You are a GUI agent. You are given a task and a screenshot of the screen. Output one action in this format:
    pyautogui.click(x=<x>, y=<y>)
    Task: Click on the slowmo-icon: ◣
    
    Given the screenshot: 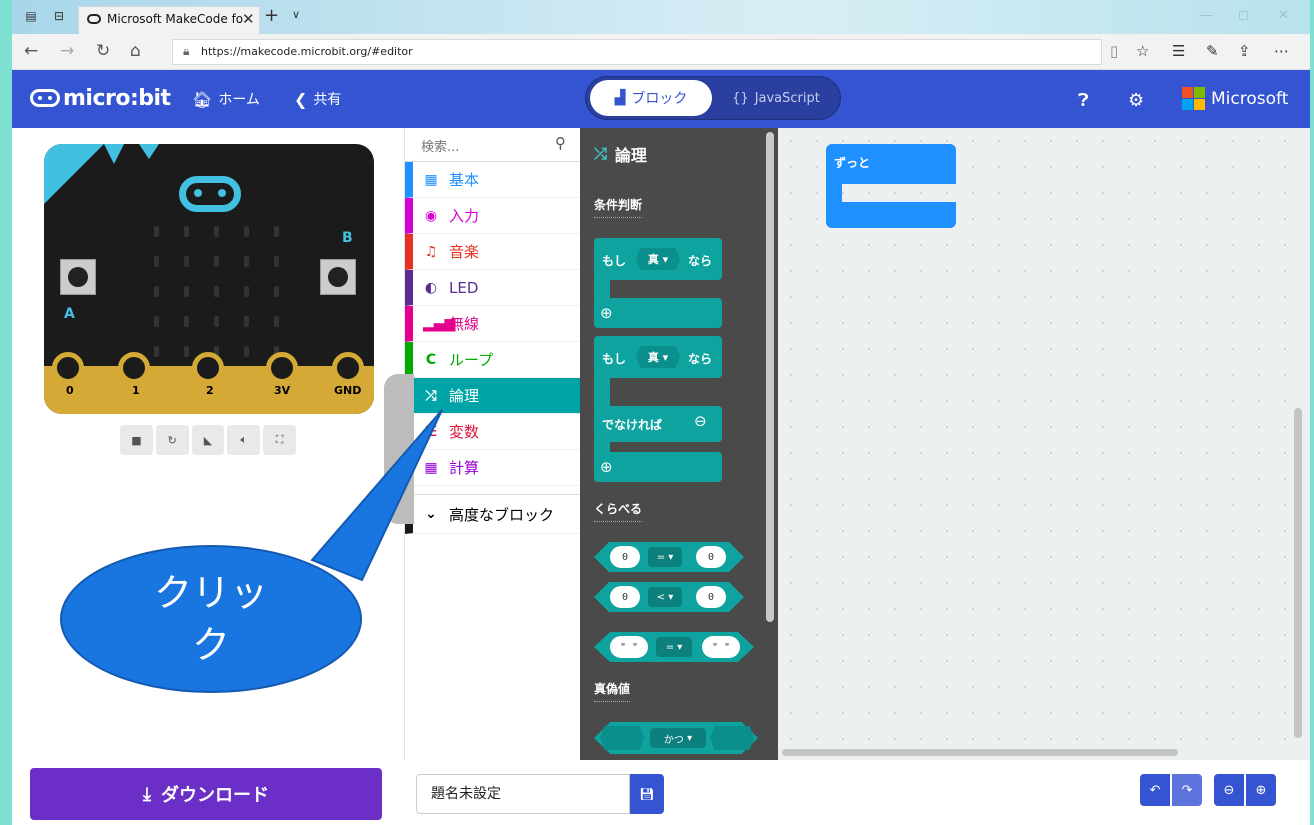 What is the action you would take?
    pyautogui.click(x=208, y=440)
    